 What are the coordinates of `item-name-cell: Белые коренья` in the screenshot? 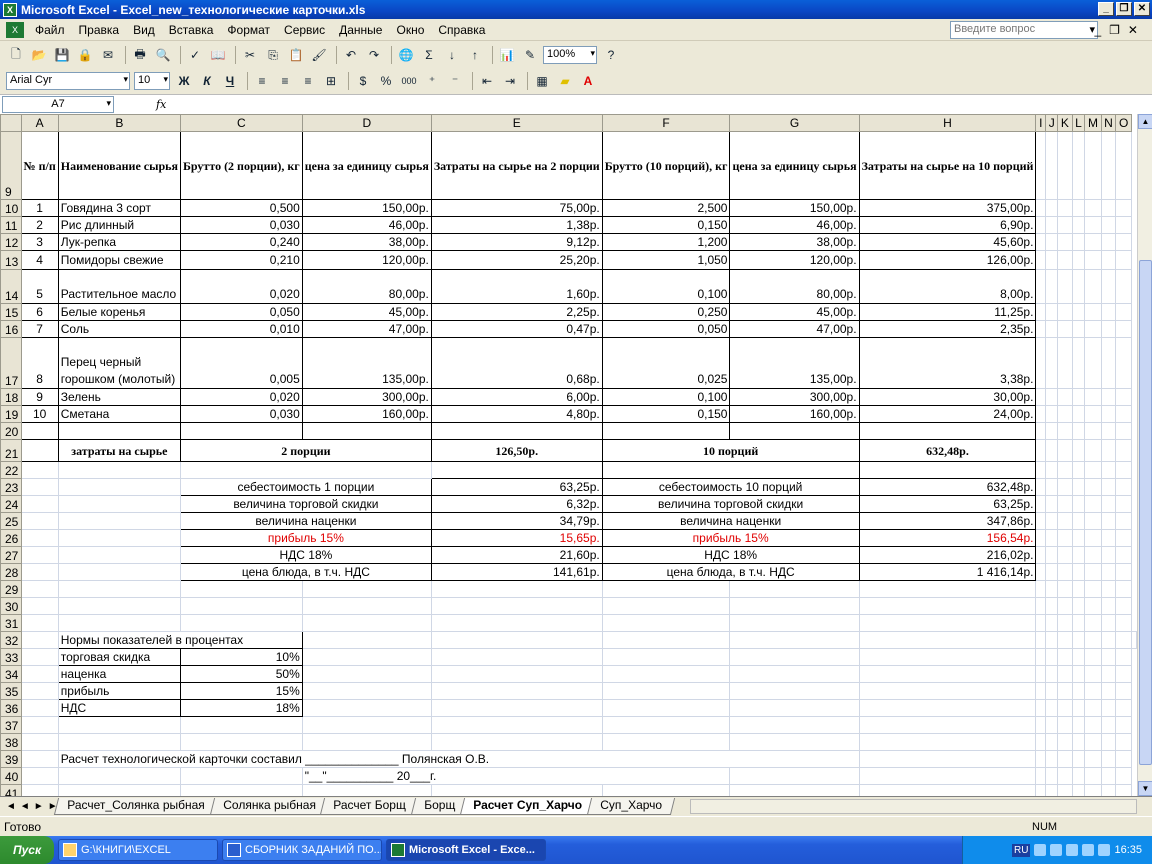 It's located at (119, 312).